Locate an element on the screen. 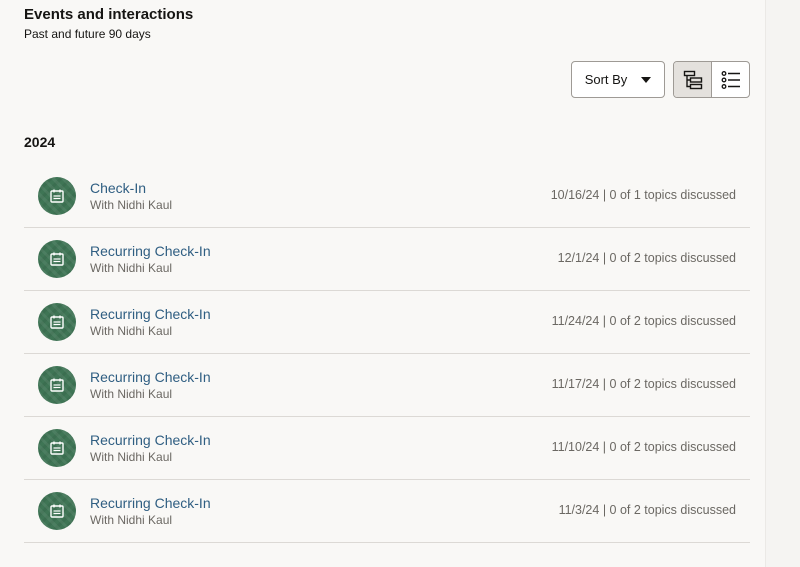 This screenshot has height=567, width=800. list-view-button is located at coordinates (730, 79).